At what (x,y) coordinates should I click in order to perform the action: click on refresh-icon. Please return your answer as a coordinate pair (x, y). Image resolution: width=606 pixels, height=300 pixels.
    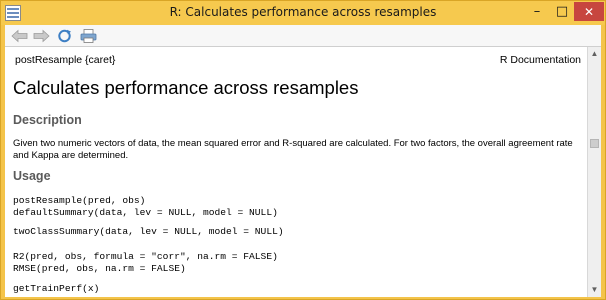
    Looking at the image, I should click on (64, 36).